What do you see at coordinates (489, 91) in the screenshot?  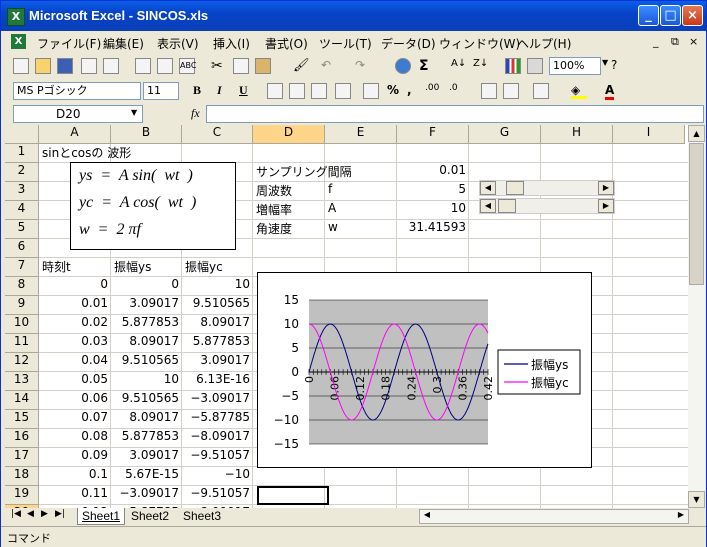 I see `decrease-indent-icon` at bounding box center [489, 91].